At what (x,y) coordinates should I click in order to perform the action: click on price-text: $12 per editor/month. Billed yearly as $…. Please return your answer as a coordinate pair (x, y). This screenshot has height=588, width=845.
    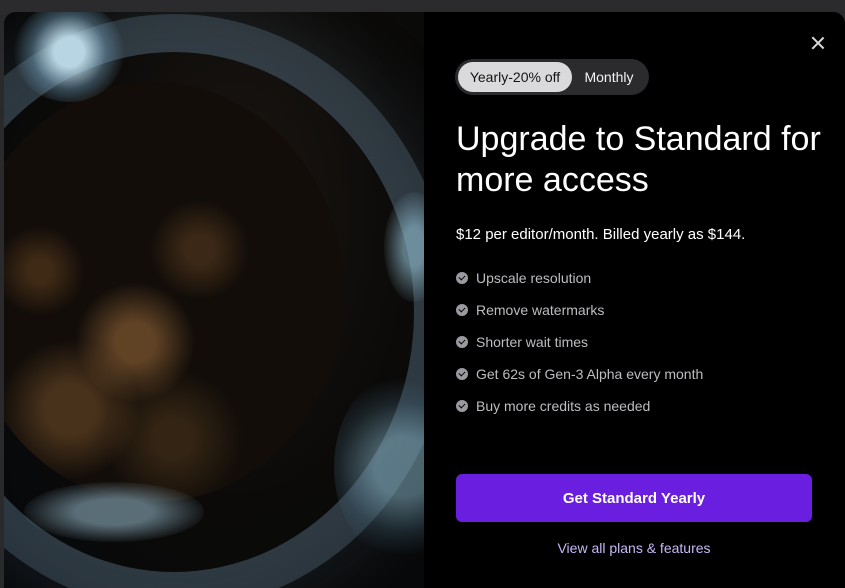
    Looking at the image, I should click on (601, 234).